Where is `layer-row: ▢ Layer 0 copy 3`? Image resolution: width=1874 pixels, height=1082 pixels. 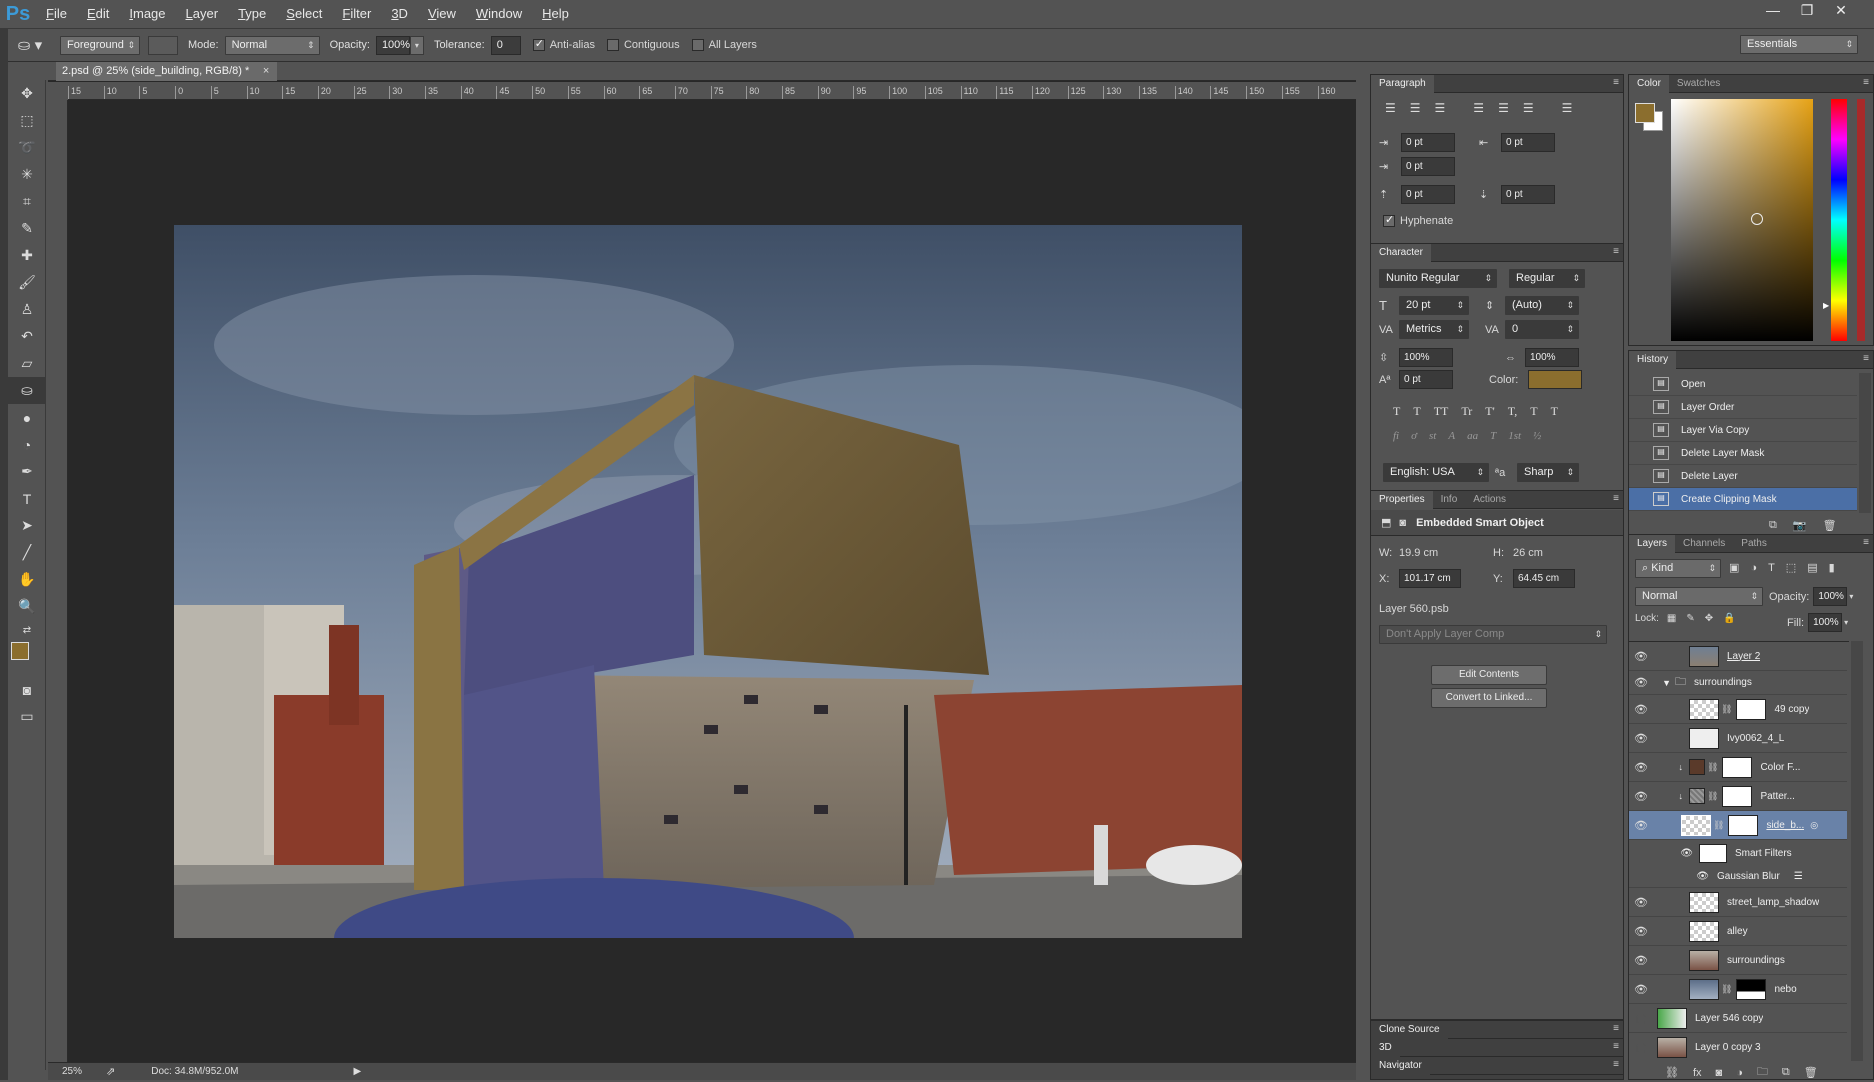
layer-row: ▢ Layer 0 copy 3 is located at coordinates (1738, 1047).